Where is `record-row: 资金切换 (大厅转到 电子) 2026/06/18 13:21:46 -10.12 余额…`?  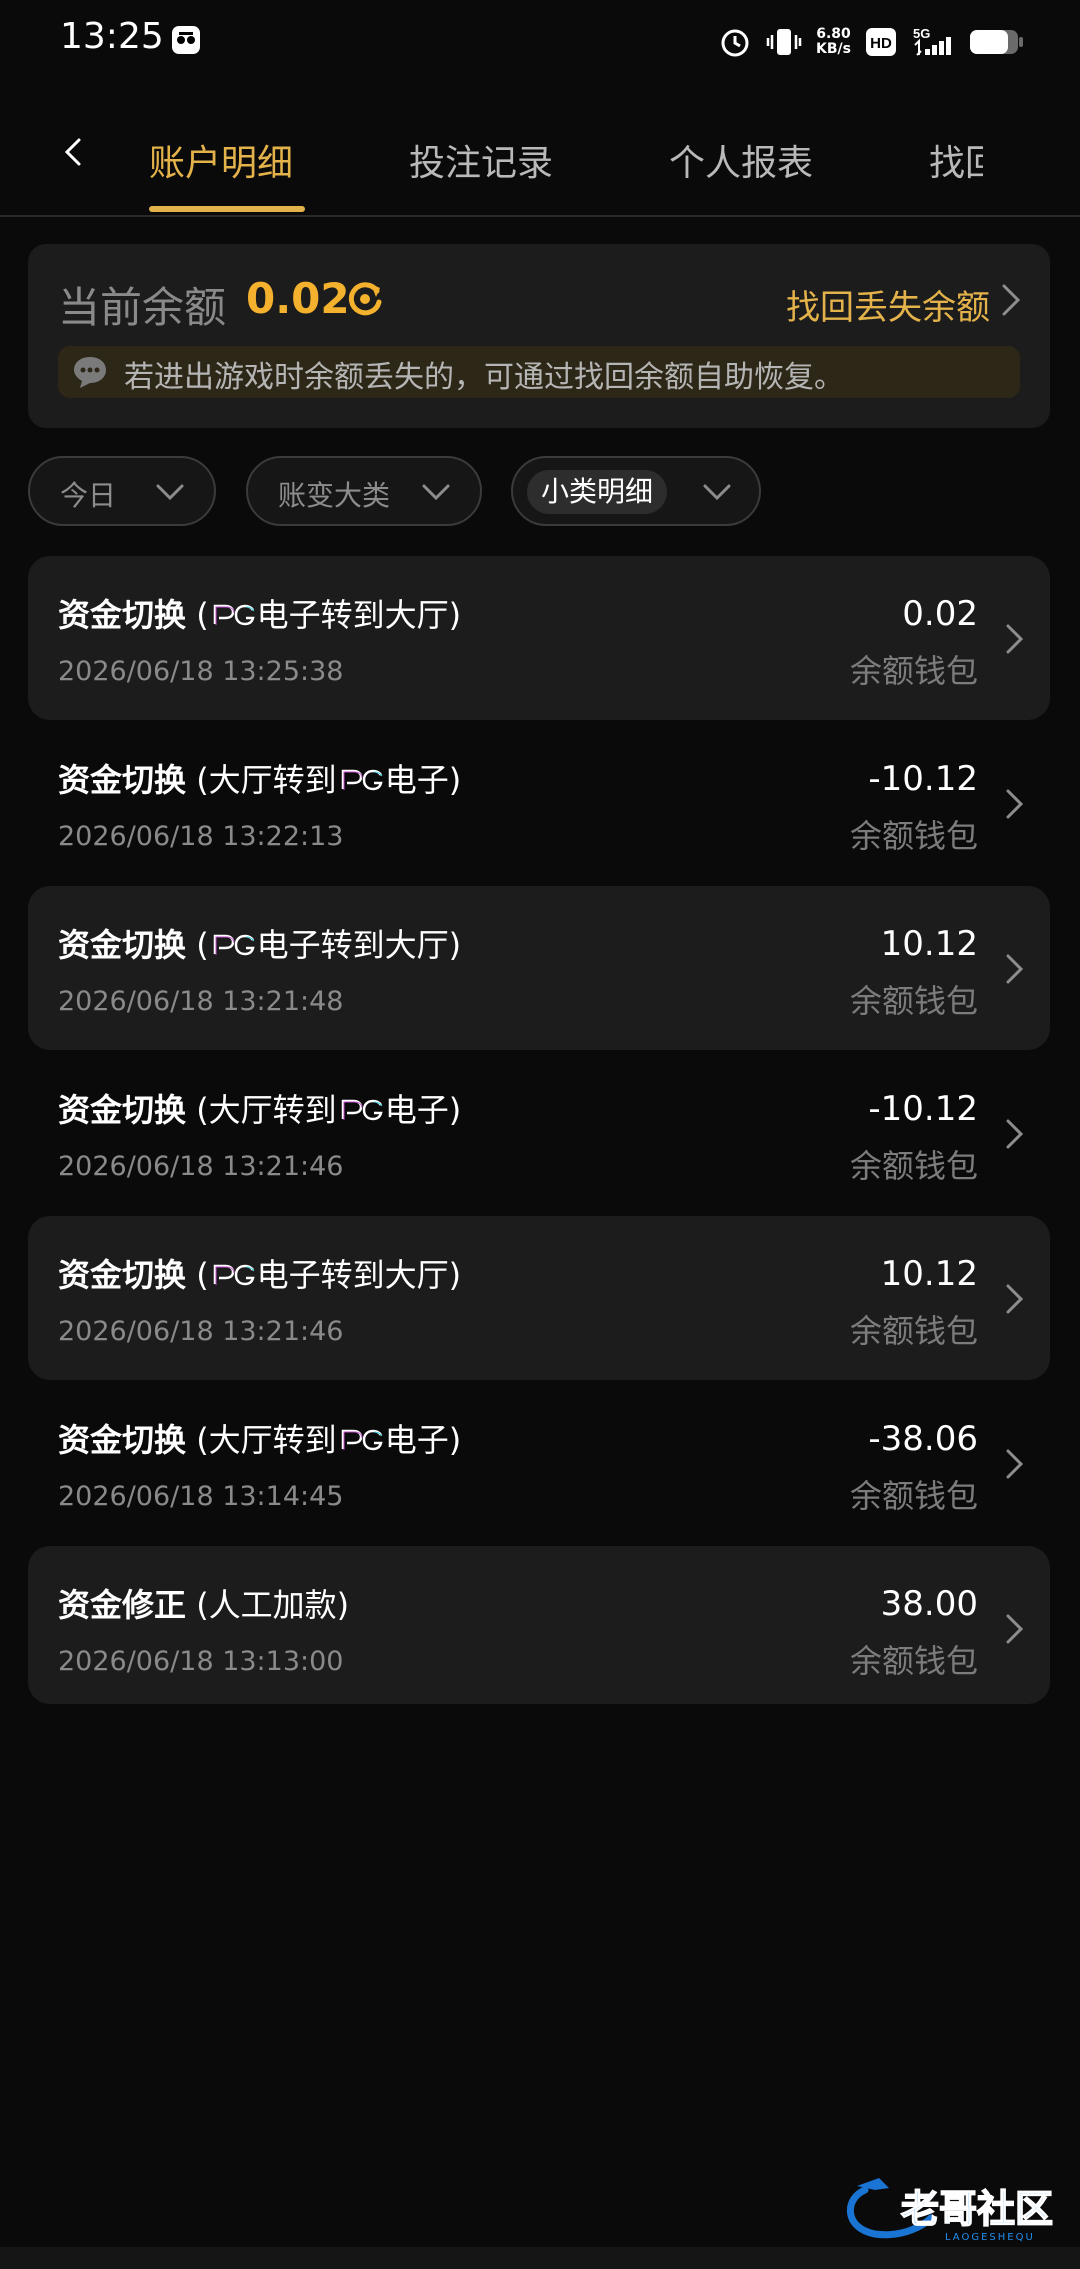 record-row: 资金切换 (大厅转到 电子) 2026/06/18 13:21:46 -10.12 余额… is located at coordinates (539, 1133).